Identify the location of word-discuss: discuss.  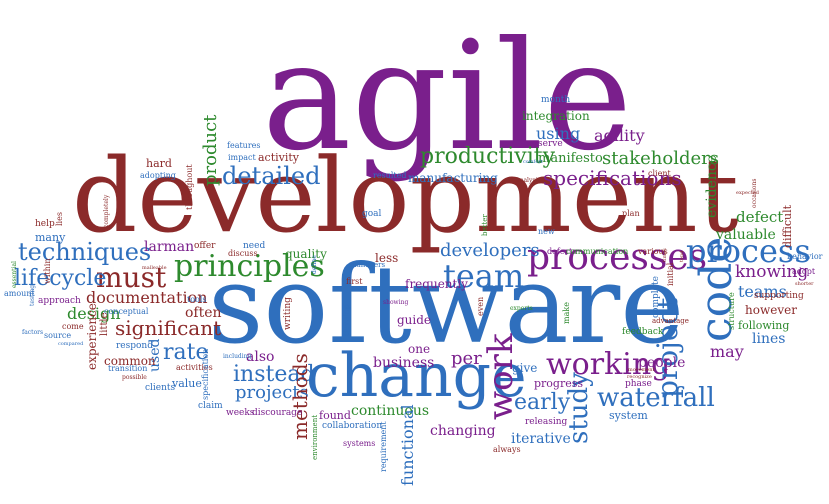
(243, 253).